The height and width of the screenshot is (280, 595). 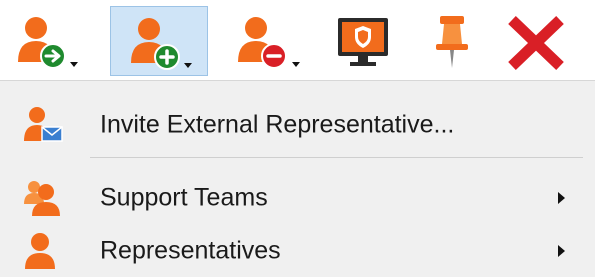 I want to click on user-icon, so click(x=40, y=251).